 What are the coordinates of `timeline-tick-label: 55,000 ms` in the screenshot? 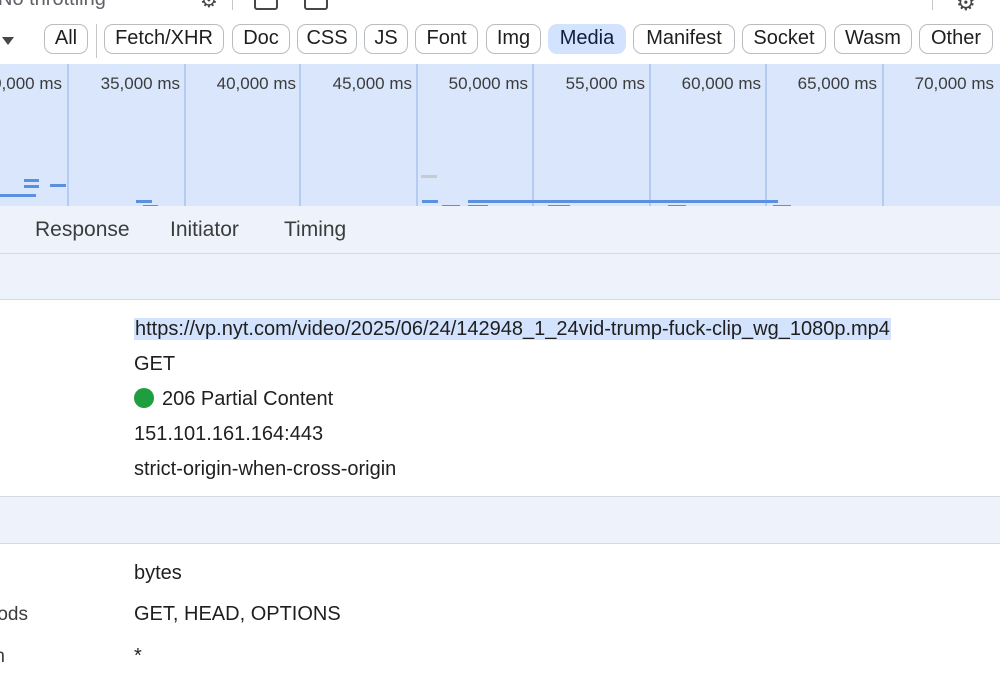 It's located at (605, 83).